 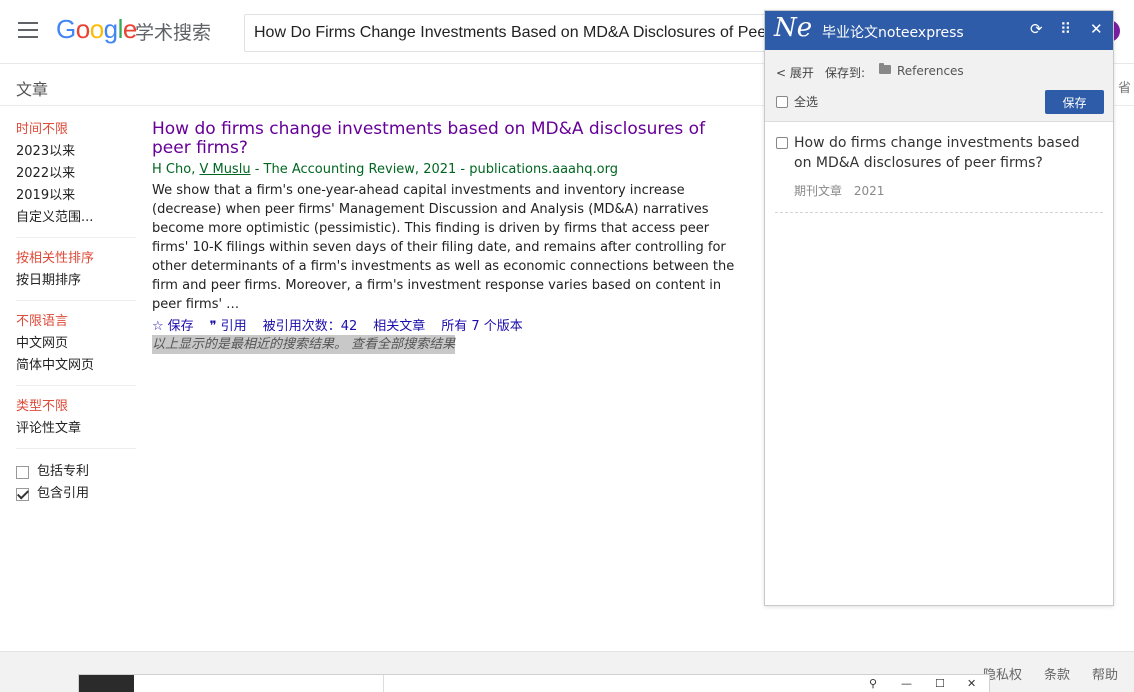 I want to click on save-link: ☆ 保存, so click(x=173, y=327).